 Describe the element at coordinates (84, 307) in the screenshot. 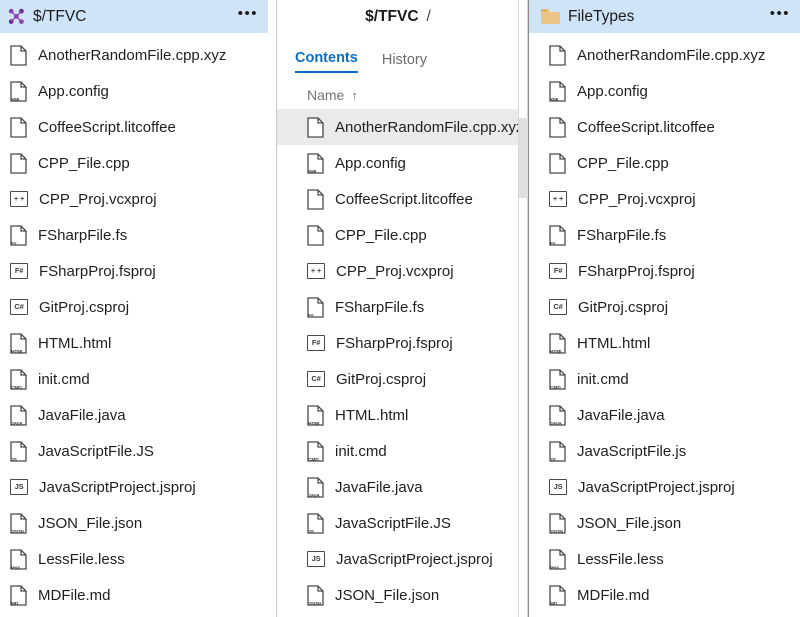

I see `file-name-label: GitProj.csproj` at that location.